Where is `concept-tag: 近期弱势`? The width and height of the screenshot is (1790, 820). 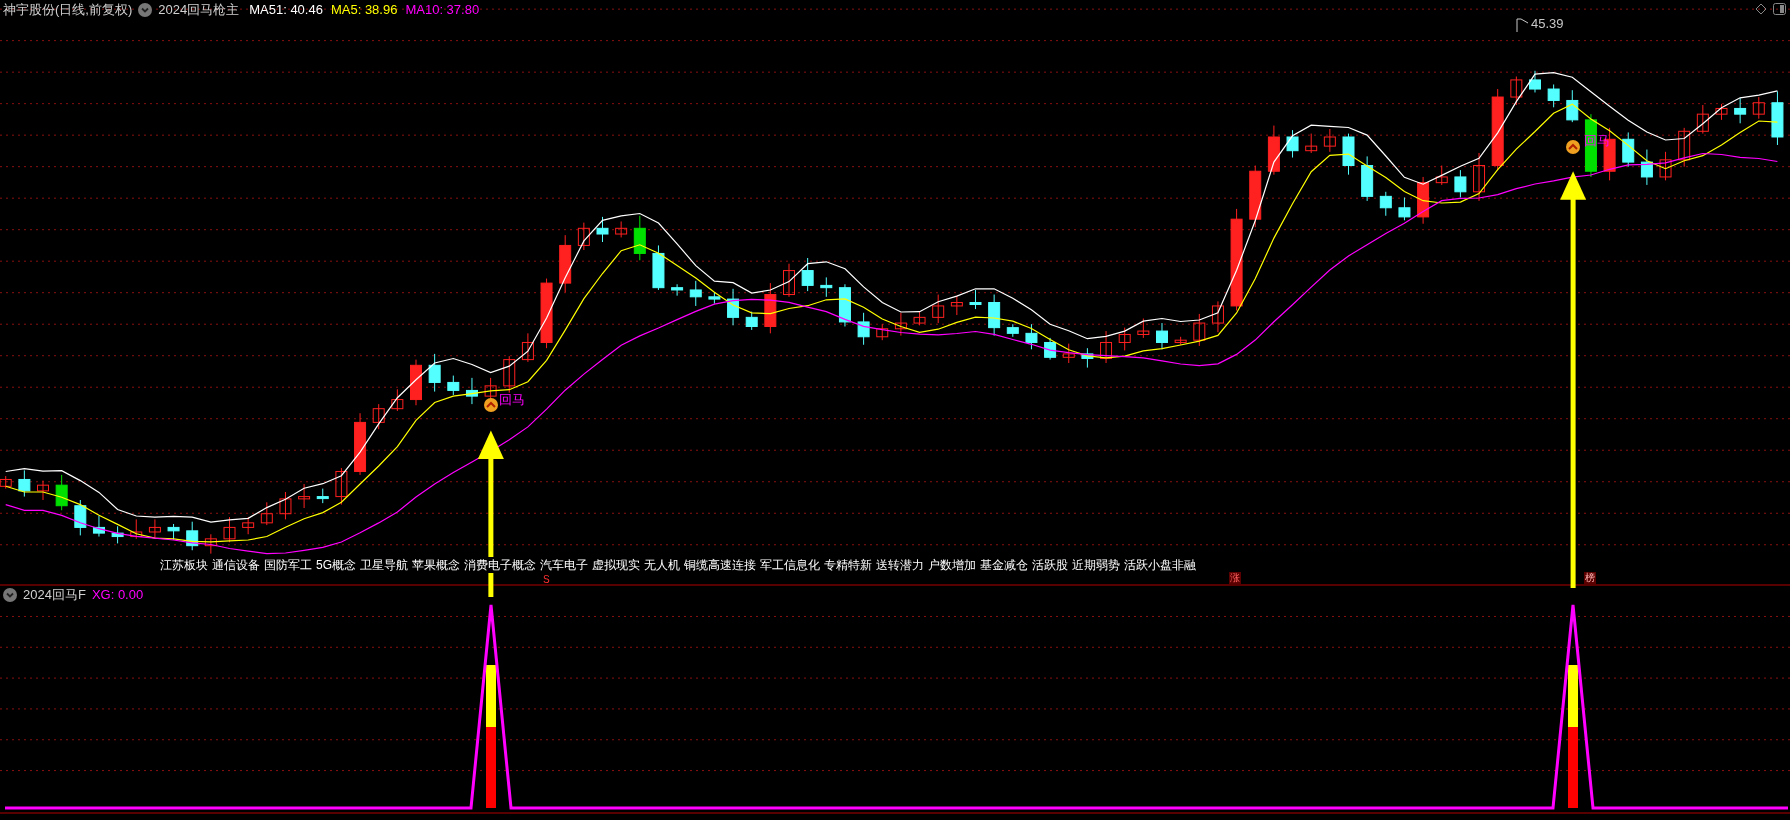 concept-tag: 近期弱势 is located at coordinates (1096, 565).